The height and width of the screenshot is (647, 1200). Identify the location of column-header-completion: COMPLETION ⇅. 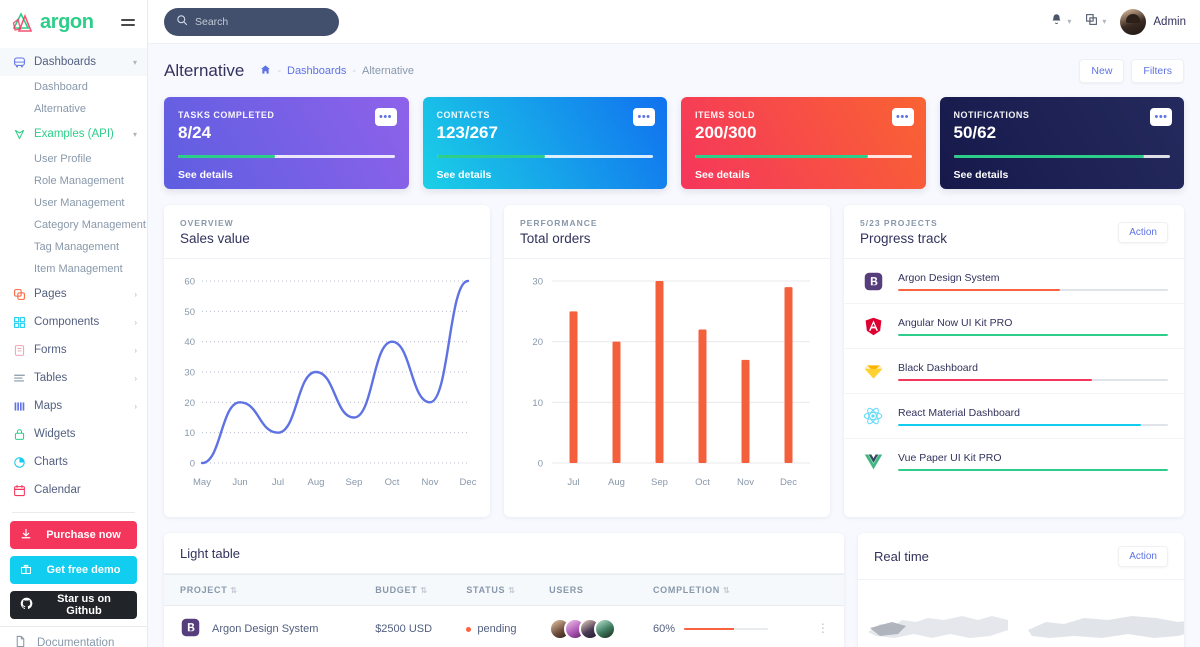
(726, 590).